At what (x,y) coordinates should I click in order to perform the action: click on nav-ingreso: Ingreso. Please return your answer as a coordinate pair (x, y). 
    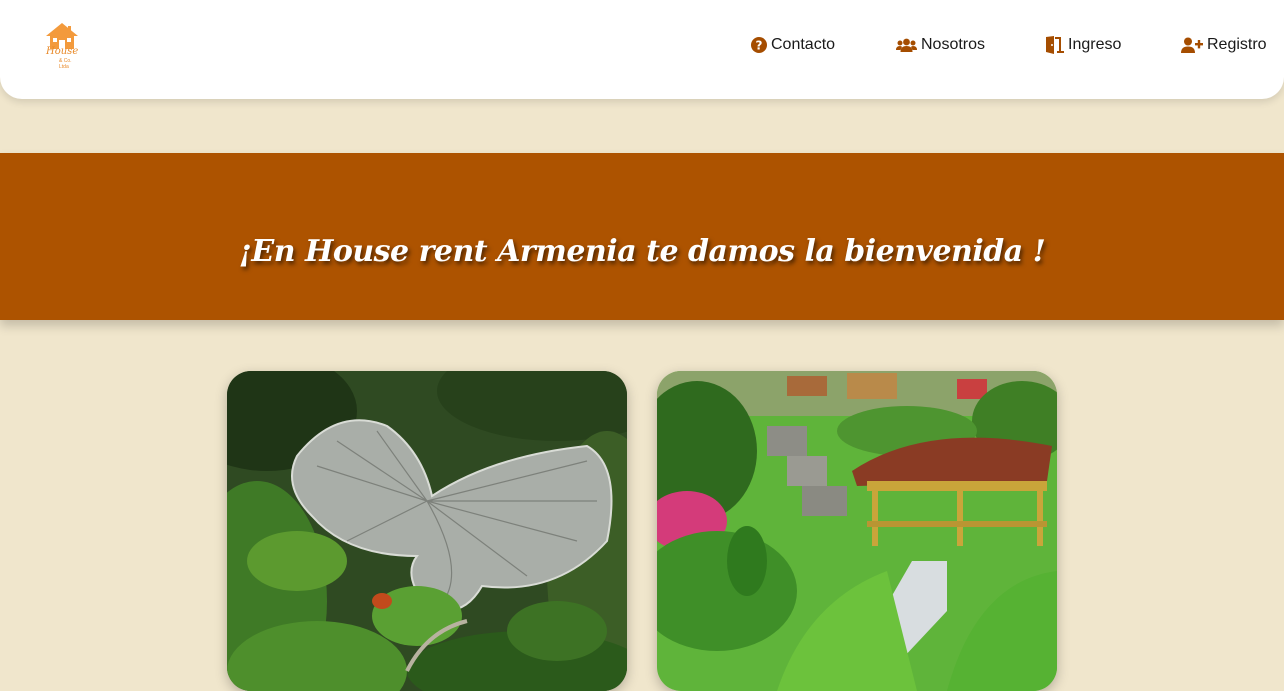
    Looking at the image, I should click on (1082, 45).